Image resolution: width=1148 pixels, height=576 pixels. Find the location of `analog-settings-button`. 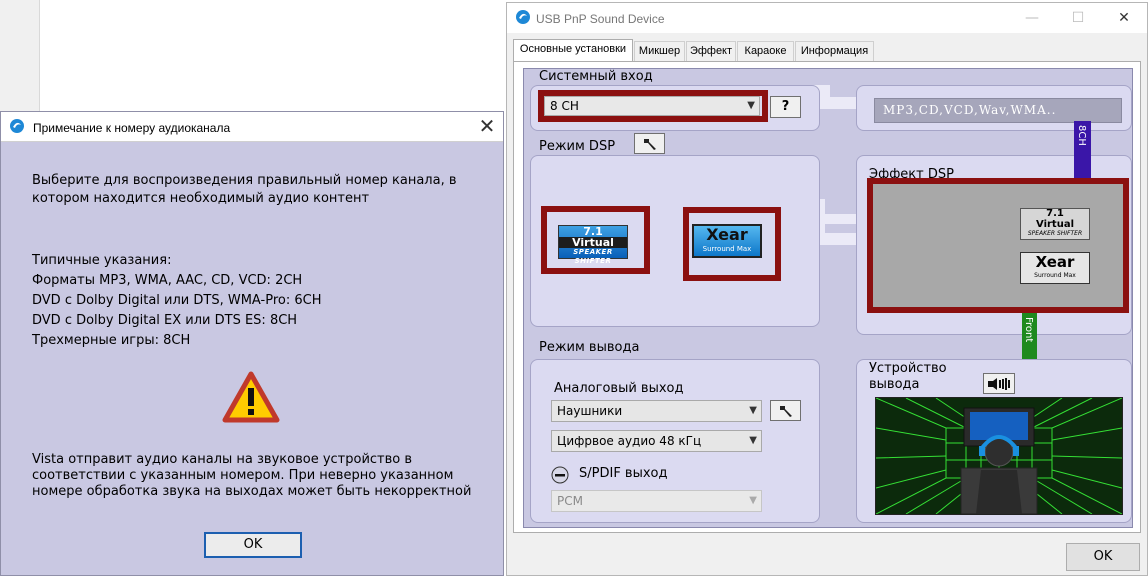

analog-settings-button is located at coordinates (785, 410).